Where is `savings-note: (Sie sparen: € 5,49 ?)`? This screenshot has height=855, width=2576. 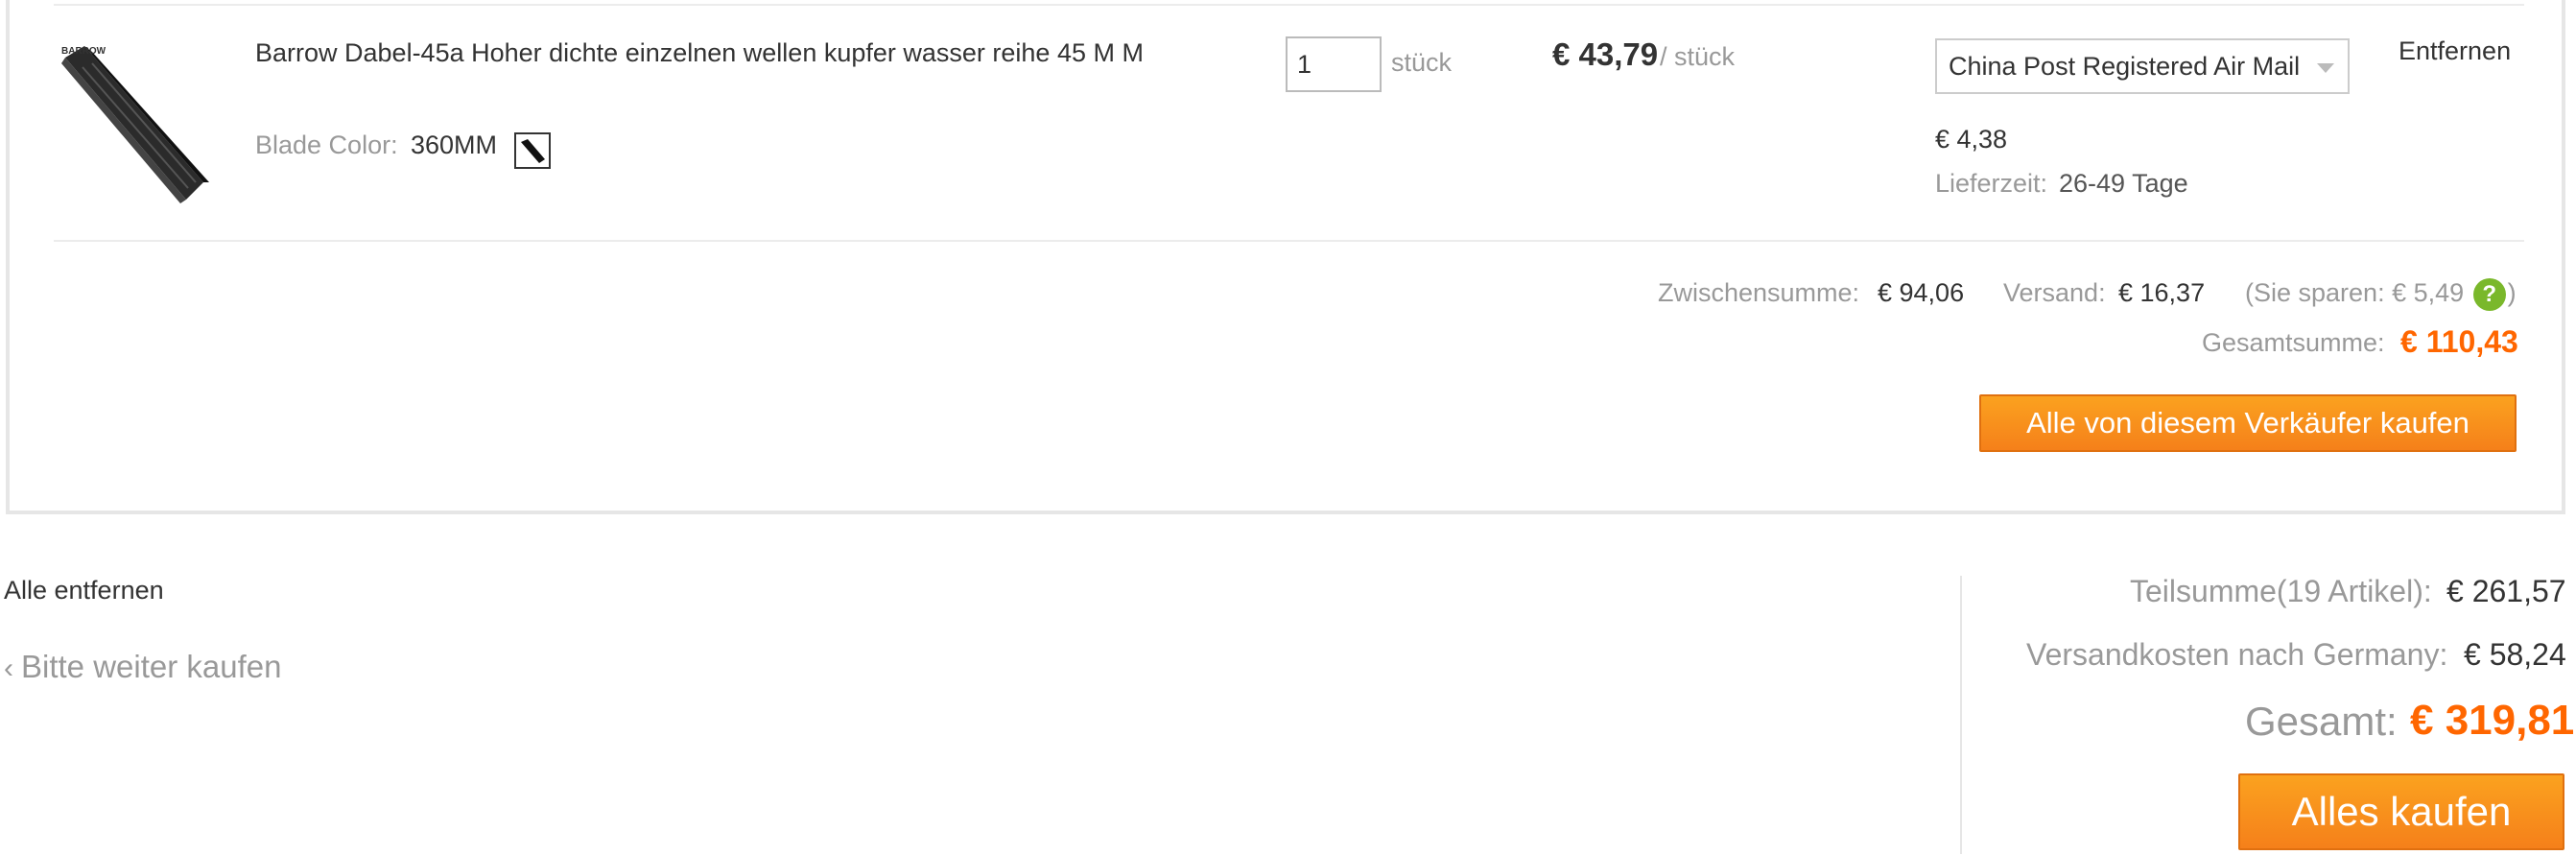 savings-note: (Sie sparen: € 5,49 ?) is located at coordinates (2381, 294).